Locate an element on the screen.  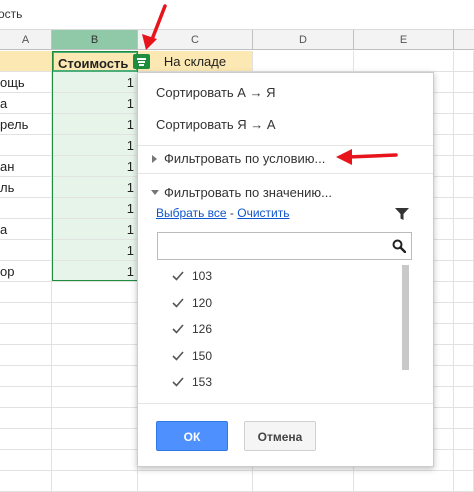
clear-link: Очистить is located at coordinates (263, 213).